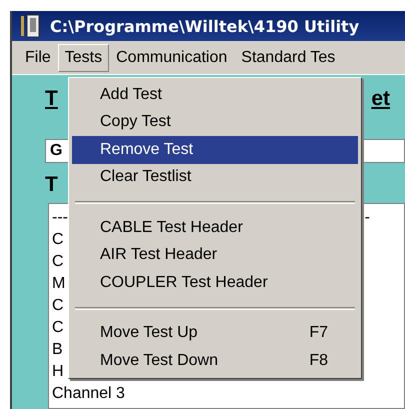 The height and width of the screenshot is (409, 405). What do you see at coordinates (205, 26) in the screenshot?
I see `window-title: C:\Programme\Willtek\4190 Utility` at bounding box center [205, 26].